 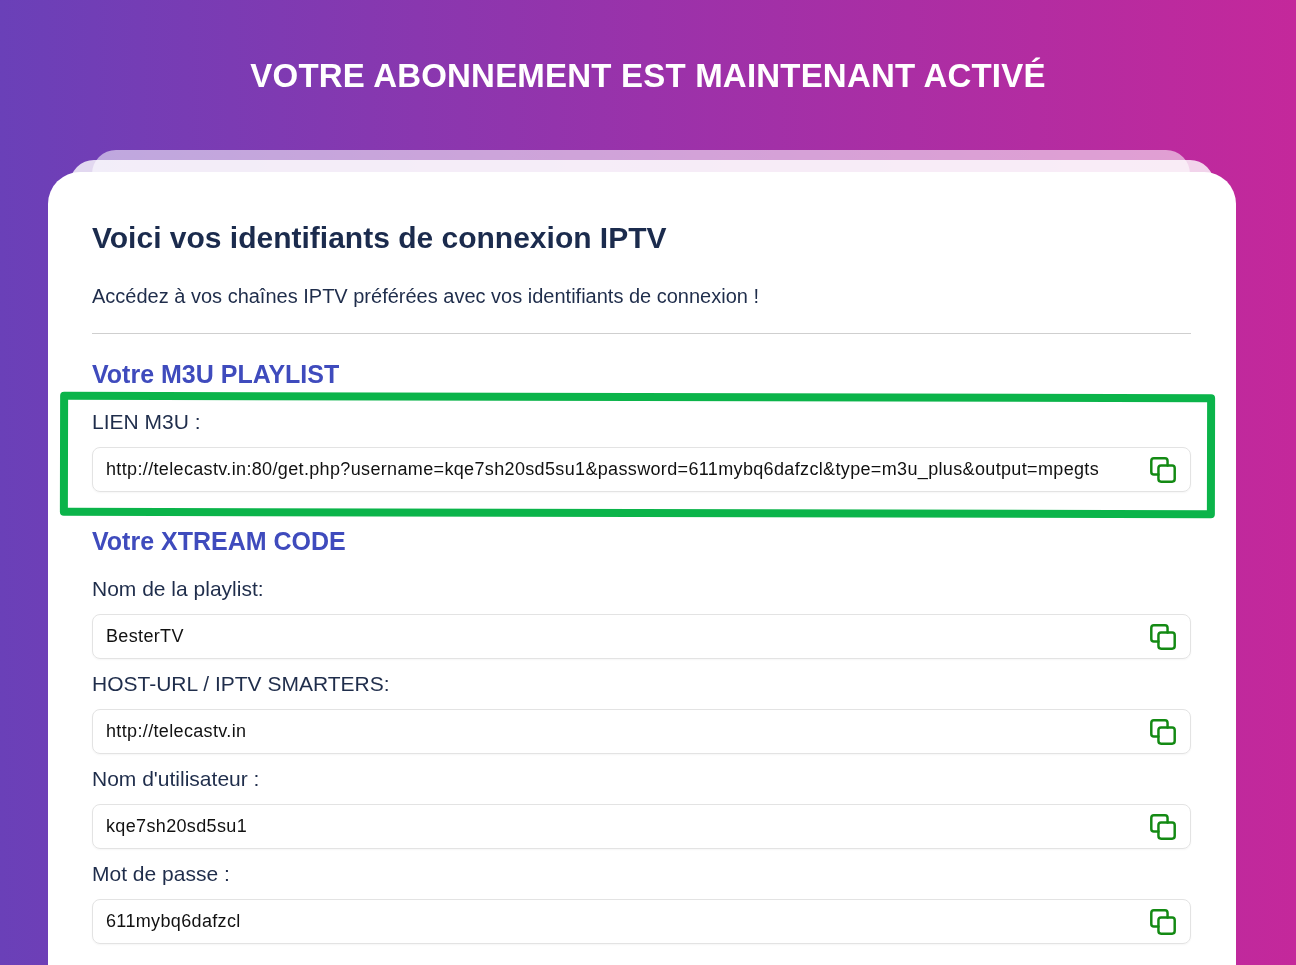 What do you see at coordinates (147, 422) in the screenshot?
I see `field-label: LIEN M3U :` at bounding box center [147, 422].